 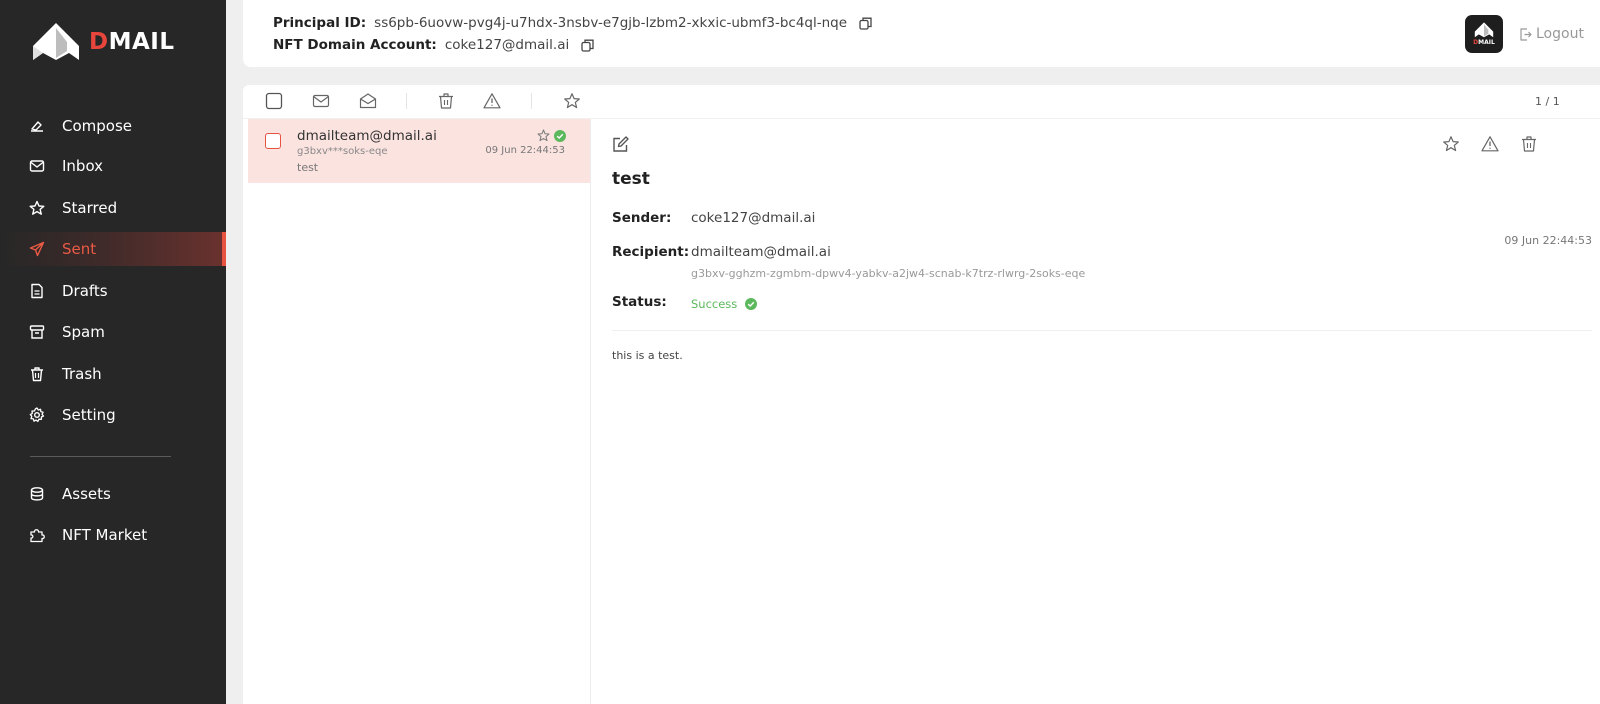 What do you see at coordinates (37, 415) in the screenshot?
I see `gear-icon` at bounding box center [37, 415].